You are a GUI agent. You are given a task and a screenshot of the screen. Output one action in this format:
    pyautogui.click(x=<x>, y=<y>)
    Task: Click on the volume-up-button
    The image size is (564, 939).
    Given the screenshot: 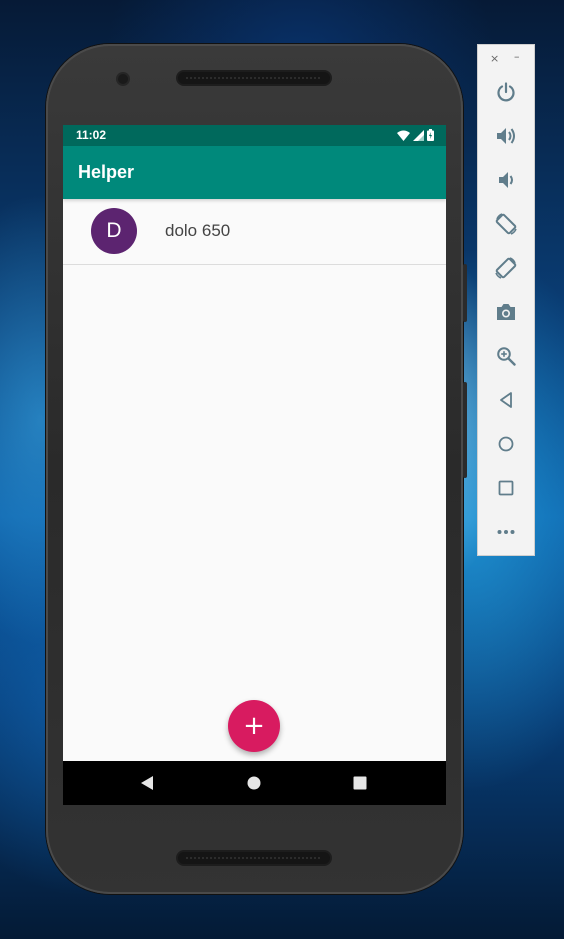 What is the action you would take?
    pyautogui.click(x=506, y=136)
    